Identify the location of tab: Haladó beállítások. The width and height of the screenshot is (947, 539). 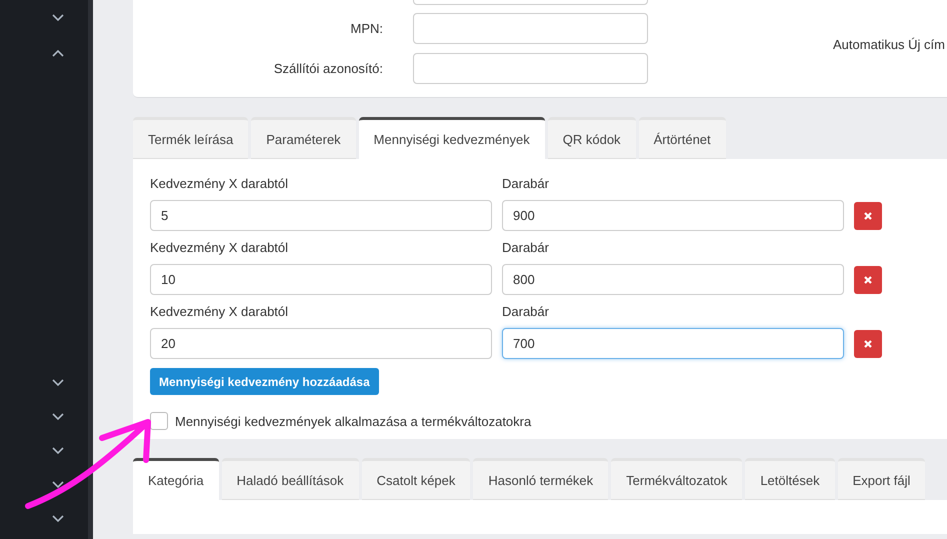
(290, 479).